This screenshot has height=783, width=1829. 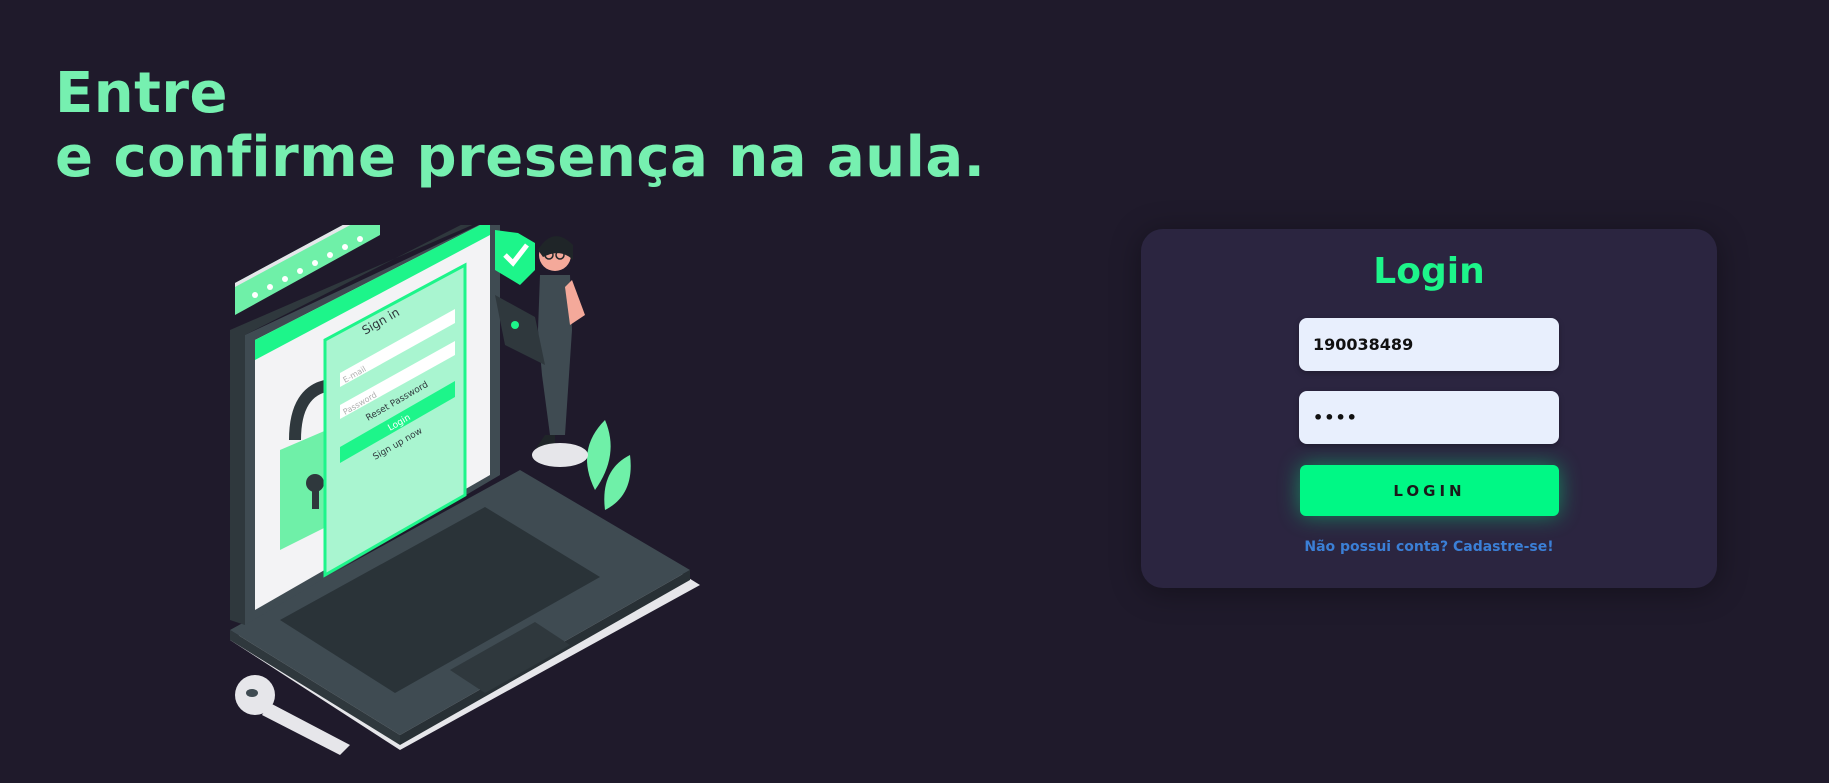 I want to click on page-headline: Entre e confirme presença na aula., so click(x=520, y=126).